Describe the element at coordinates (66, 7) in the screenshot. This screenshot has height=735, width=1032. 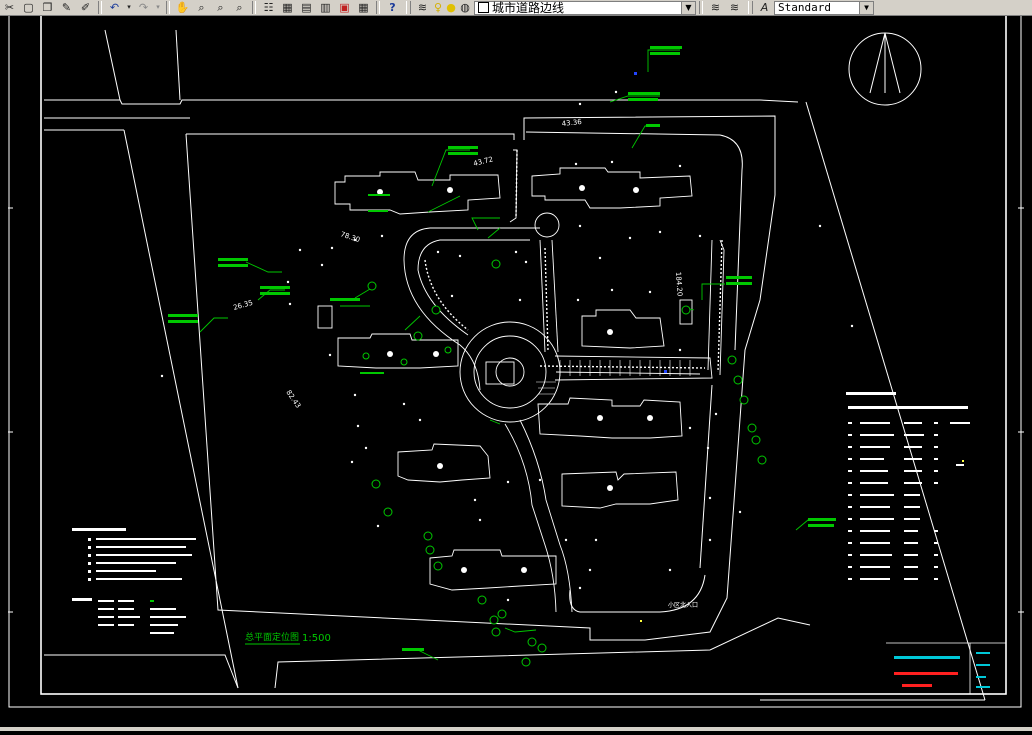
I see `pencil-icon: ✎` at that location.